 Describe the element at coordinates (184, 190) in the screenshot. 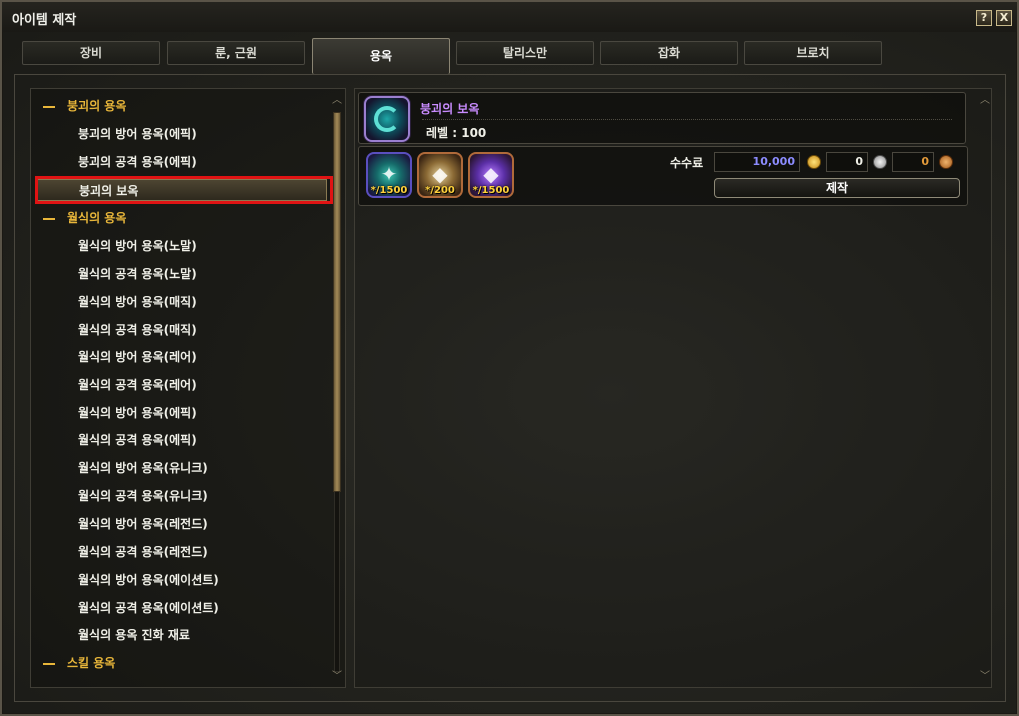

I see `selection-highlight` at that location.